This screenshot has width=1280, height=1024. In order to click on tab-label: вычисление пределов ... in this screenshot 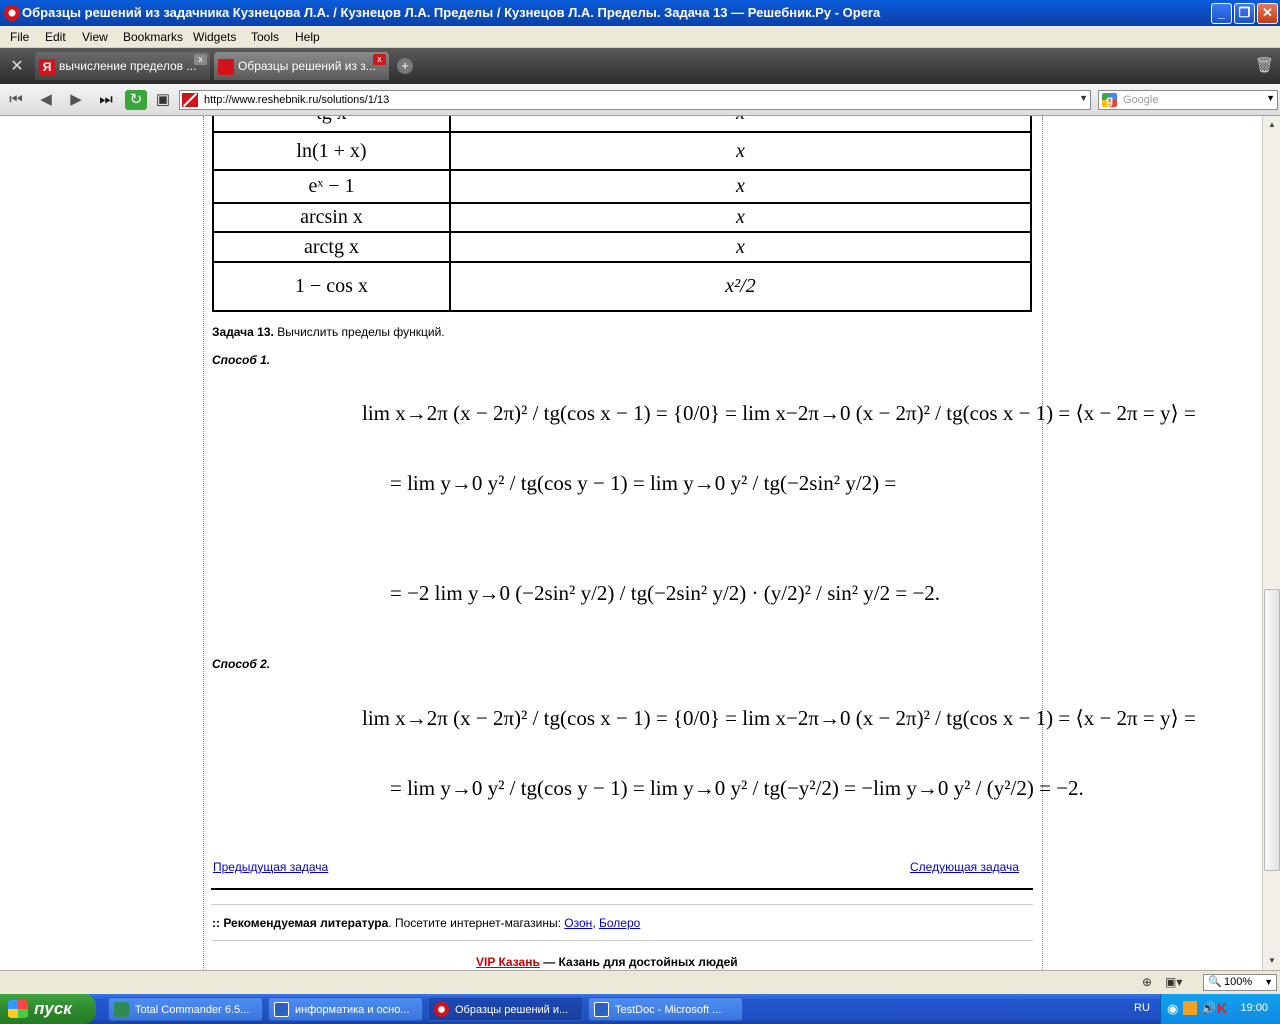, I will do `click(128, 66)`.